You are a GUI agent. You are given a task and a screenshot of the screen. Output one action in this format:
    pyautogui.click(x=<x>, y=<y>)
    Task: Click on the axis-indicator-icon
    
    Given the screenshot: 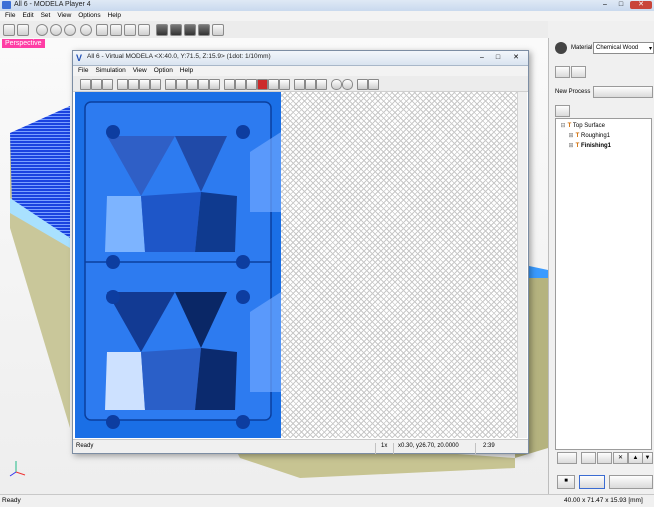 What is the action you would take?
    pyautogui.click(x=17, y=469)
    